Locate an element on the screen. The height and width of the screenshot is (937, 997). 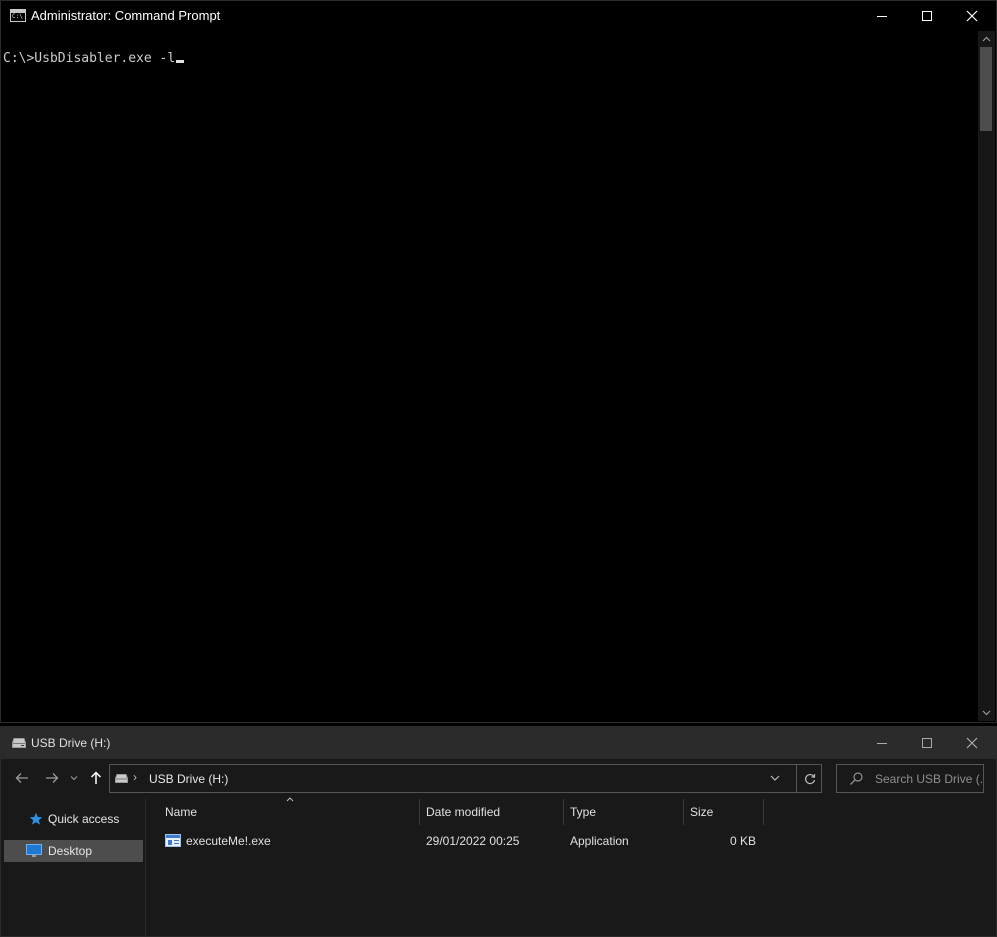
arrow-right-icon is located at coordinates (52, 778).